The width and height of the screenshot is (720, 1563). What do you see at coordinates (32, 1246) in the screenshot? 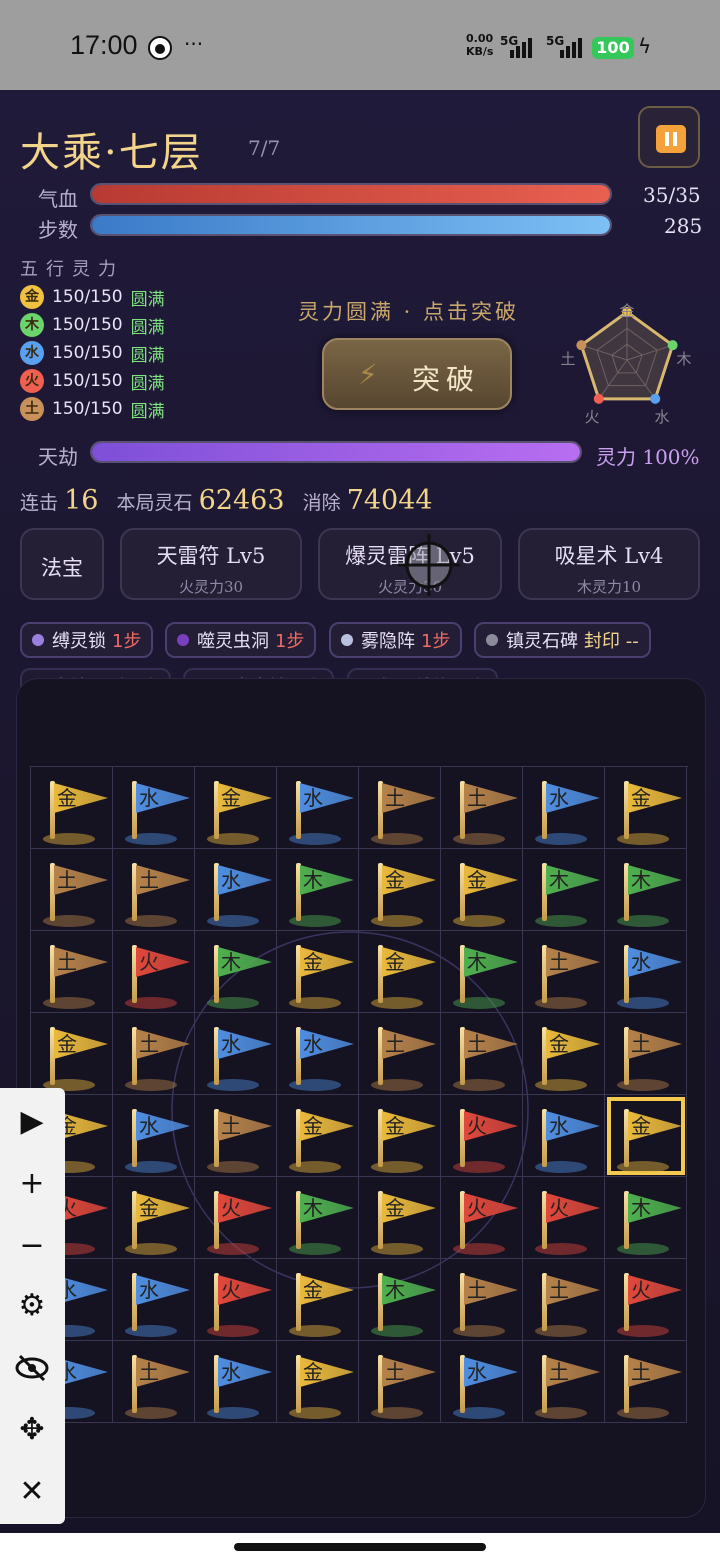
I see `minus-icon: −` at bounding box center [32, 1246].